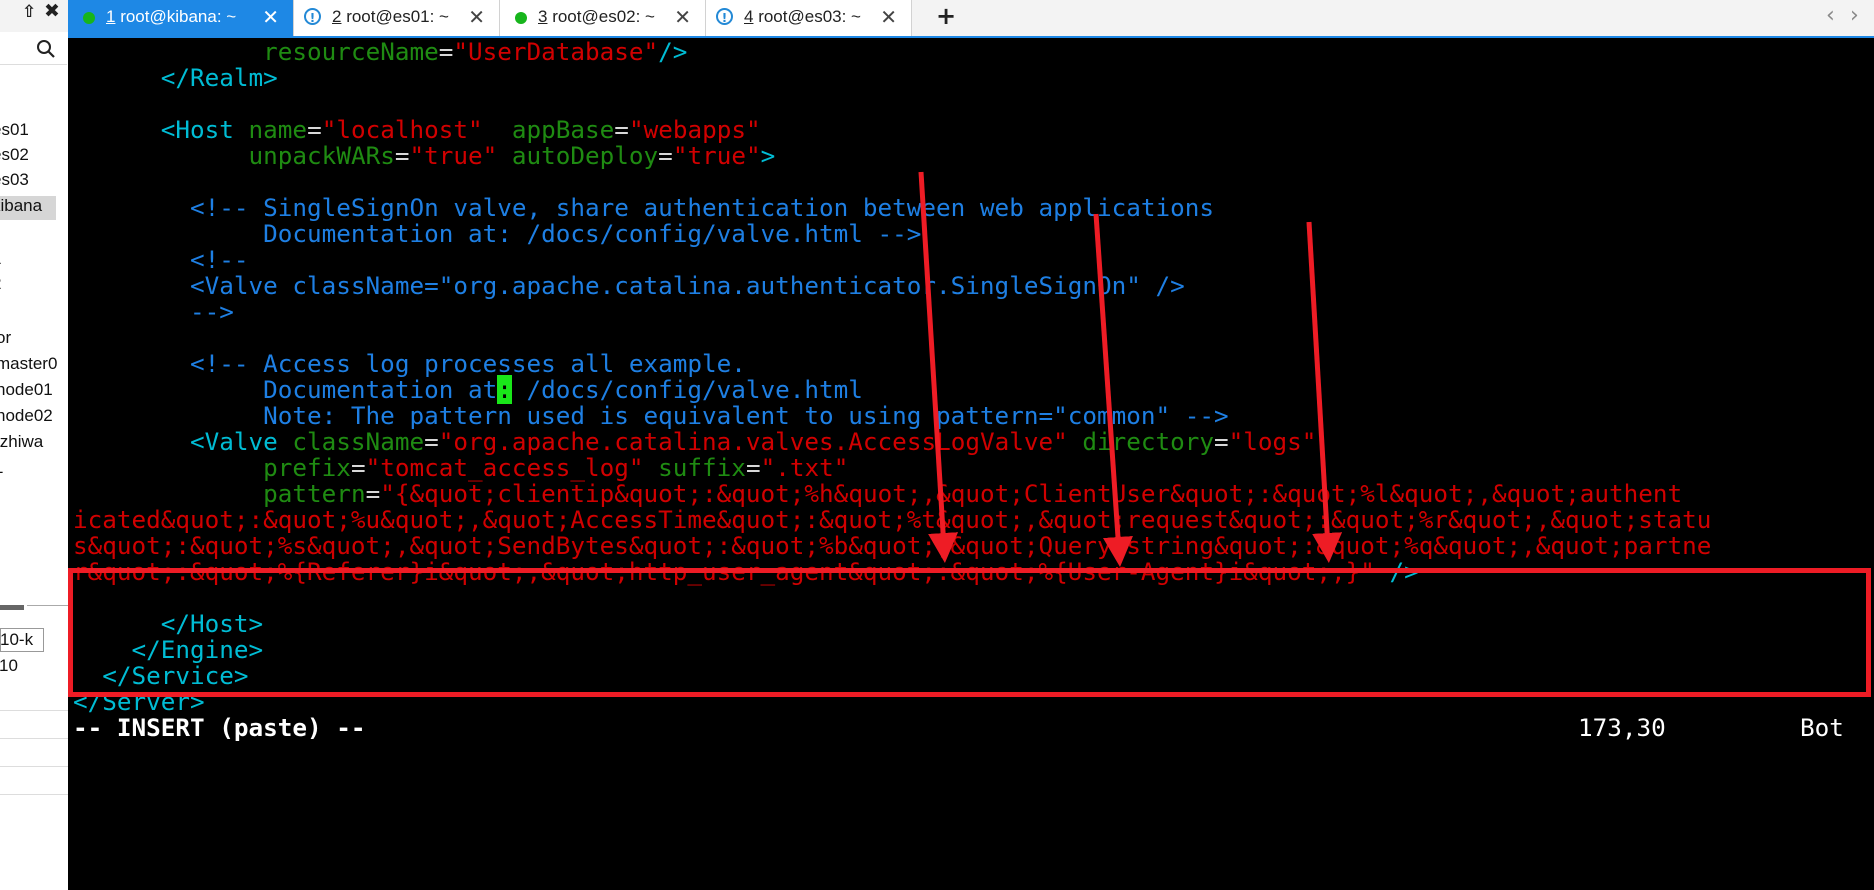 This screenshot has width=1874, height=890. Describe the element at coordinates (397, 18) in the screenshot. I see `tab-es01: ! 2 root@es01: ~ ✕` at that location.